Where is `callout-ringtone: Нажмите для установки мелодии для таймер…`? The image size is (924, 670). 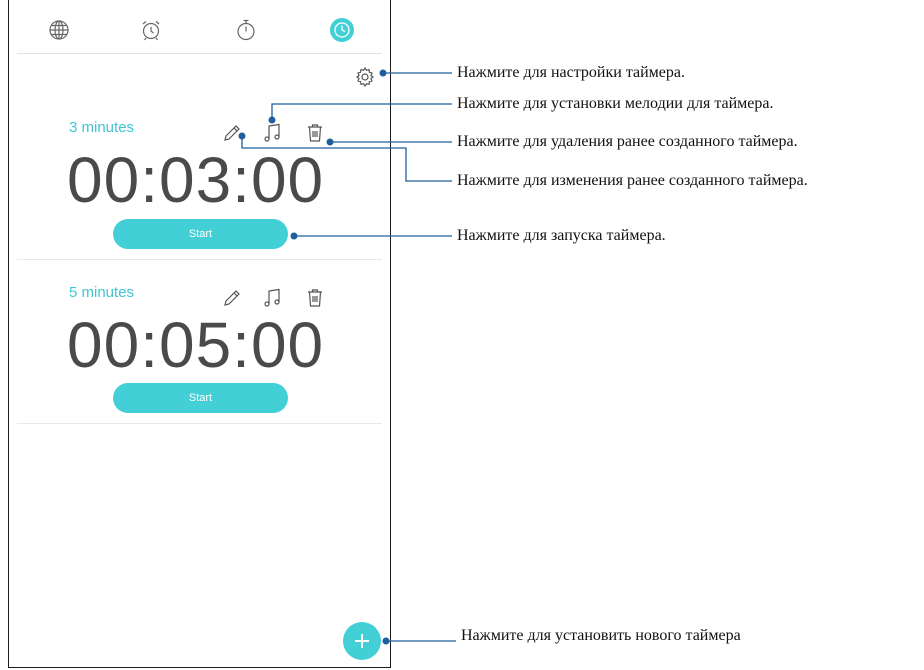
callout-ringtone: Нажмите для установки мелодии для таймер… is located at coordinates (615, 103).